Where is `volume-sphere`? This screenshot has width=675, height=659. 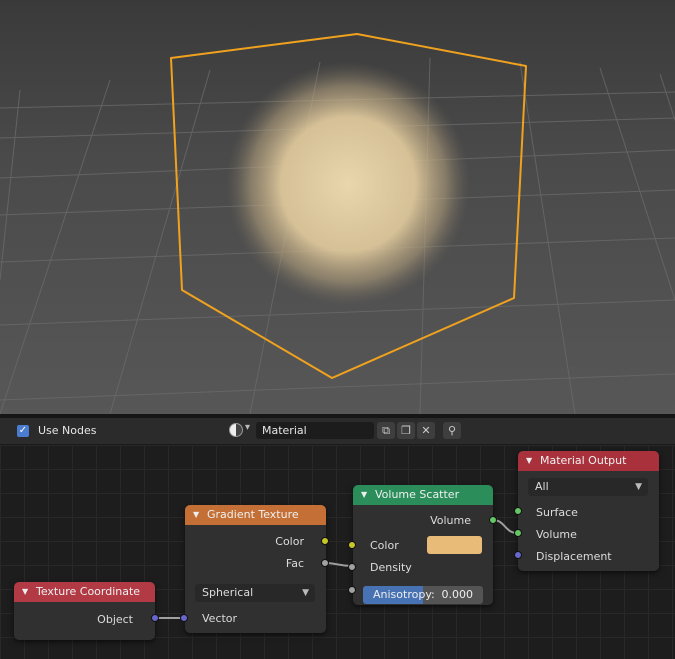 volume-sphere is located at coordinates (348, 184).